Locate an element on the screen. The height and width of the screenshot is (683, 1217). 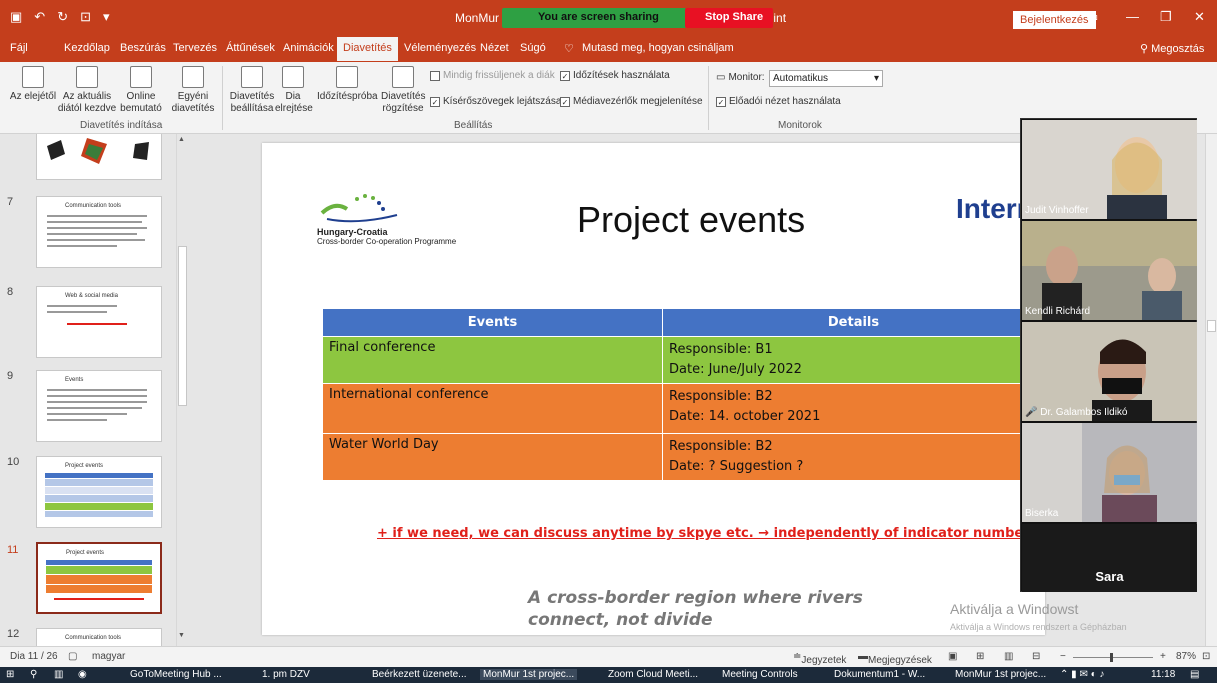
tab-insert: Beszúrás is located at coordinates (143, 48).